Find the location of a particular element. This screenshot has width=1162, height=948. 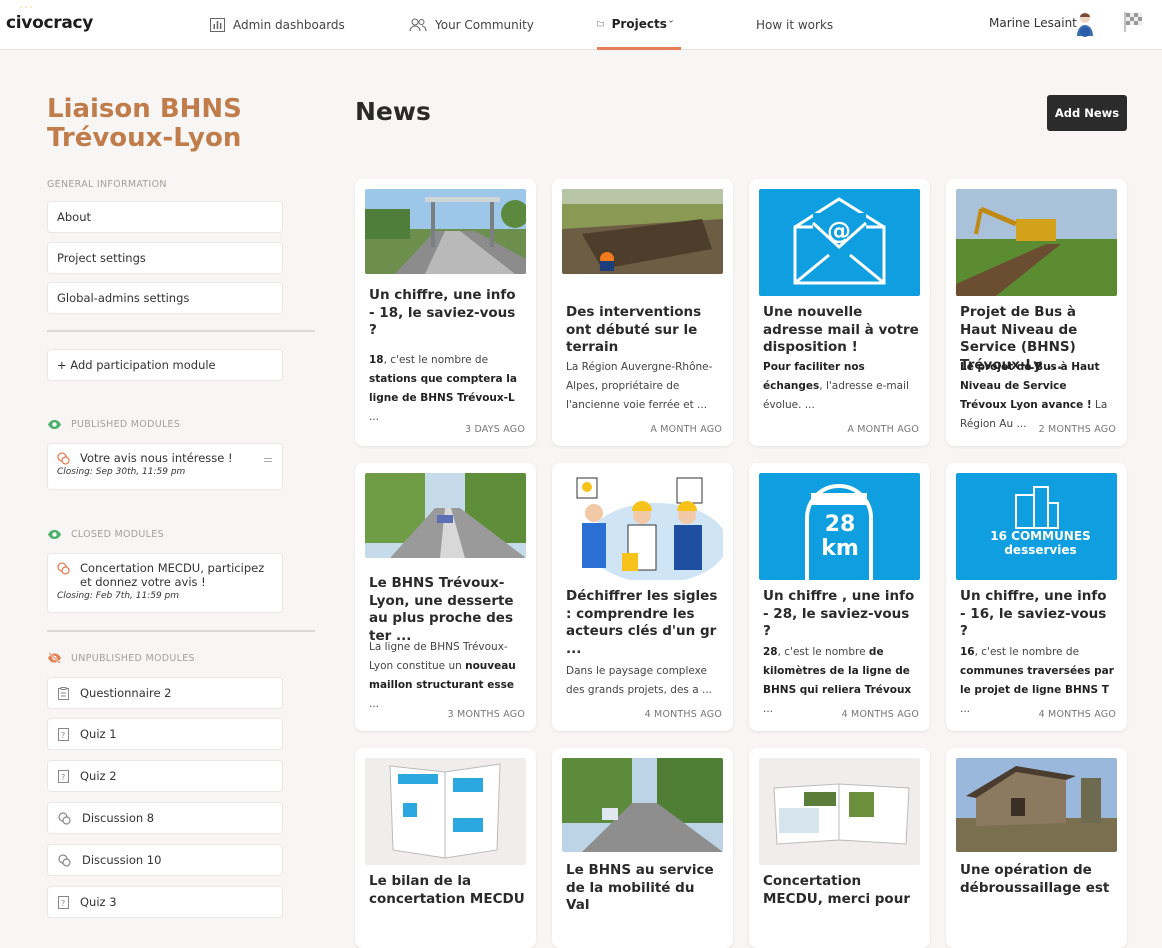

chevron-down-icon is located at coordinates (671, 21).